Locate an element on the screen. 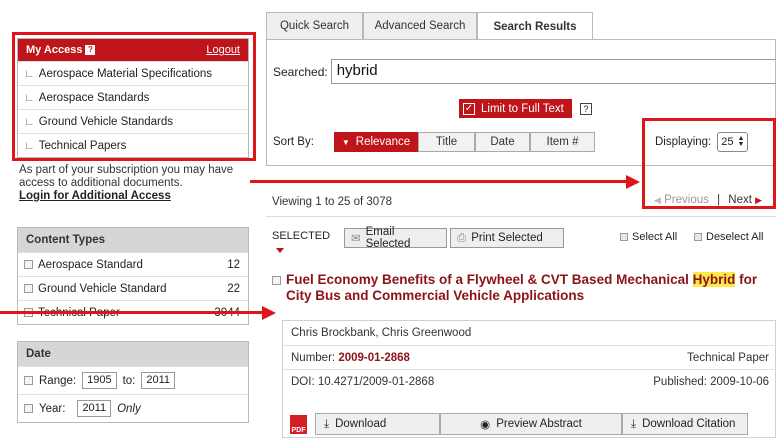 The height and width of the screenshot is (438, 776). displaying-select: 25 ▲ ▼ is located at coordinates (733, 142).